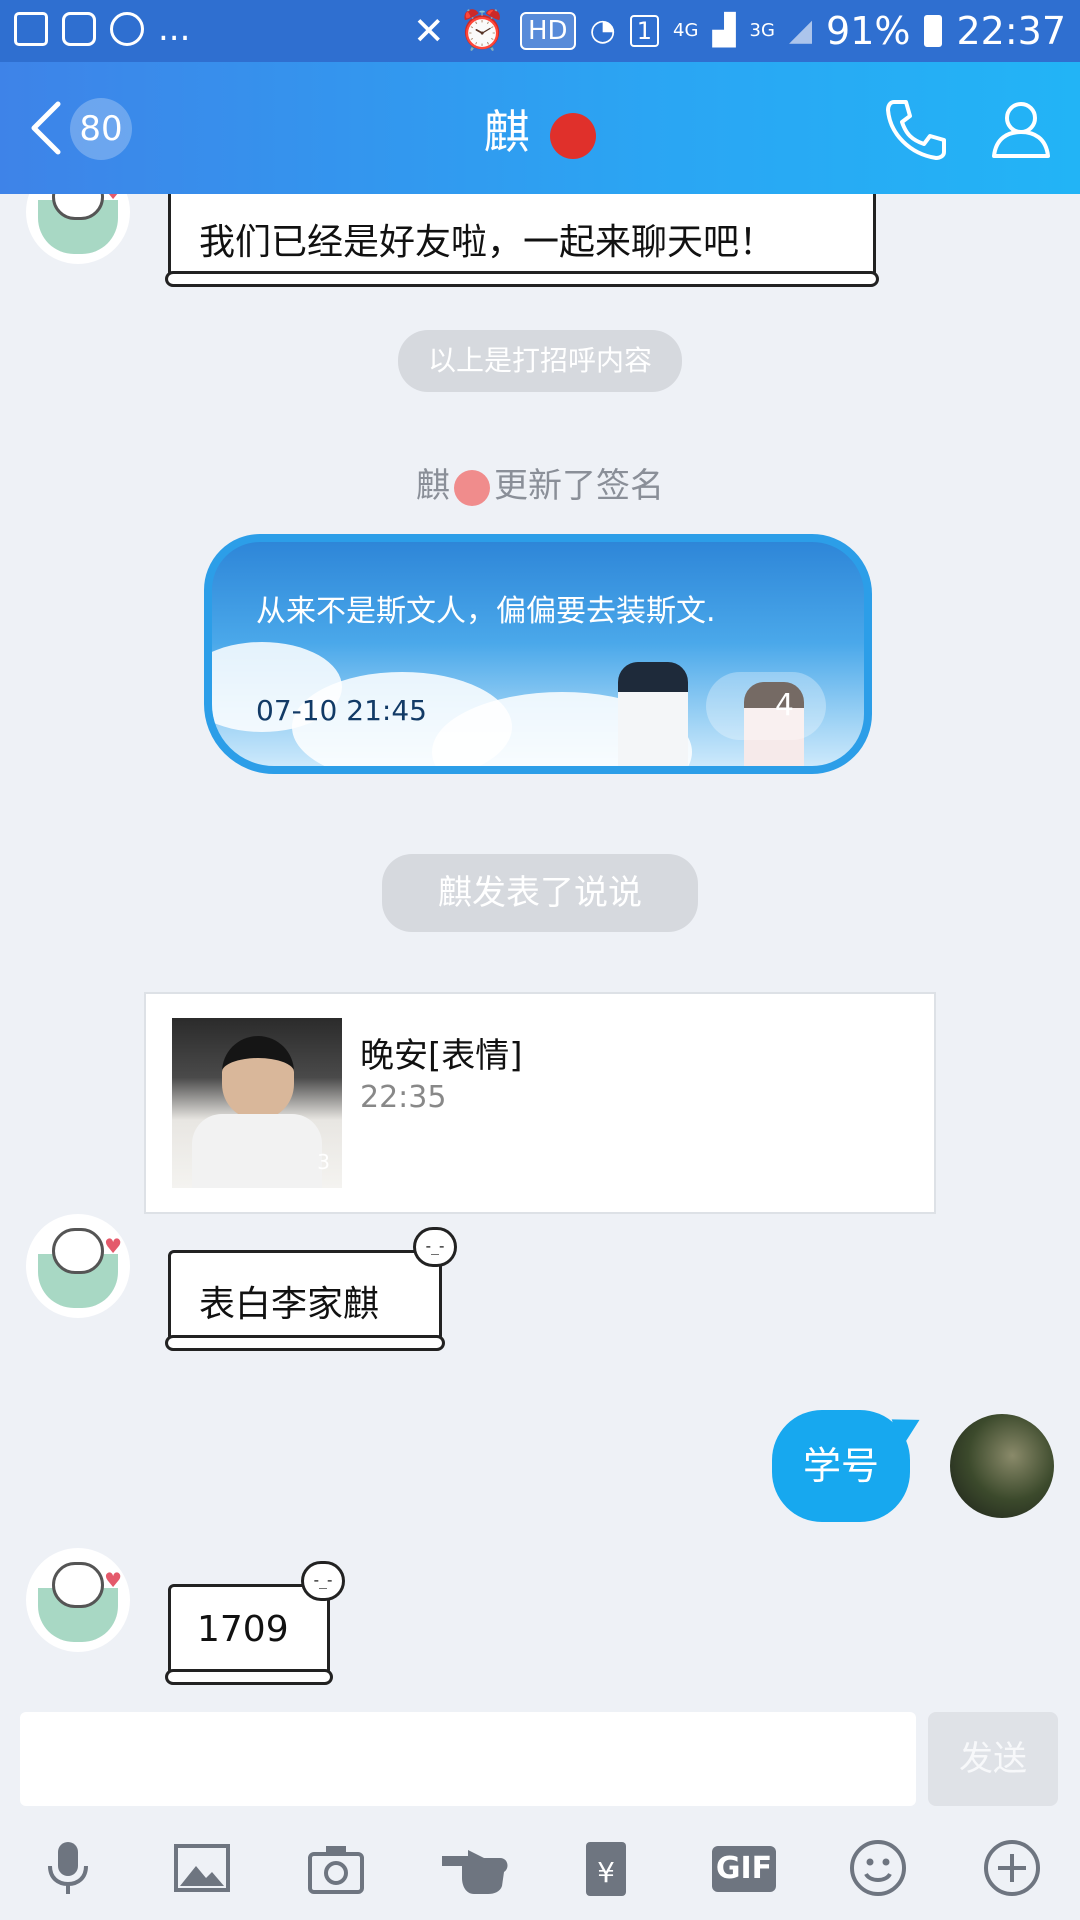 The width and height of the screenshot is (1080, 1920). What do you see at coordinates (1021, 129) in the screenshot?
I see `profile-icon` at bounding box center [1021, 129].